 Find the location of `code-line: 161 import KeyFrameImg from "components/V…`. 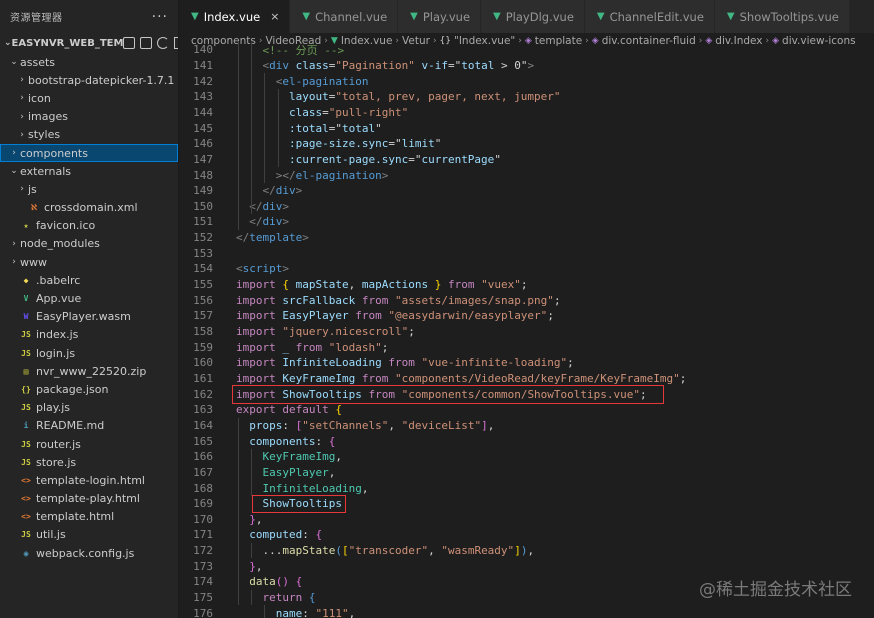

code-line: 161 import KeyFrameImg from "components/V… is located at coordinates (526, 379).